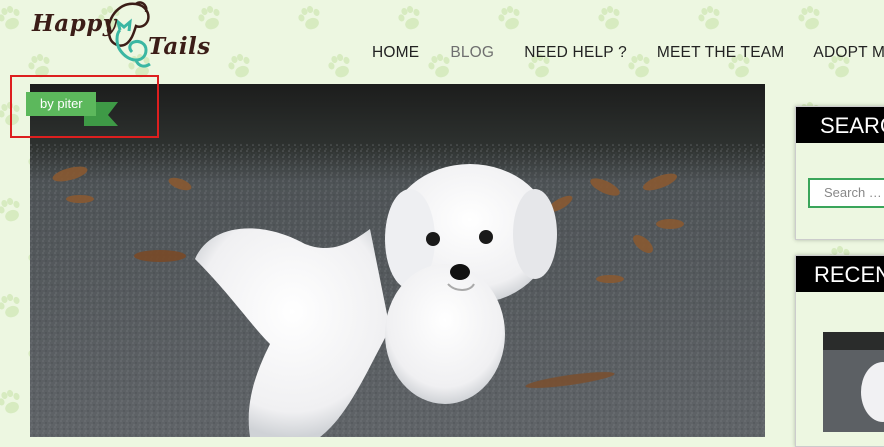 The width and height of the screenshot is (884, 447). What do you see at coordinates (848, 54) in the screenshot?
I see `nav-adopt-me: ADOPT ME` at bounding box center [848, 54].